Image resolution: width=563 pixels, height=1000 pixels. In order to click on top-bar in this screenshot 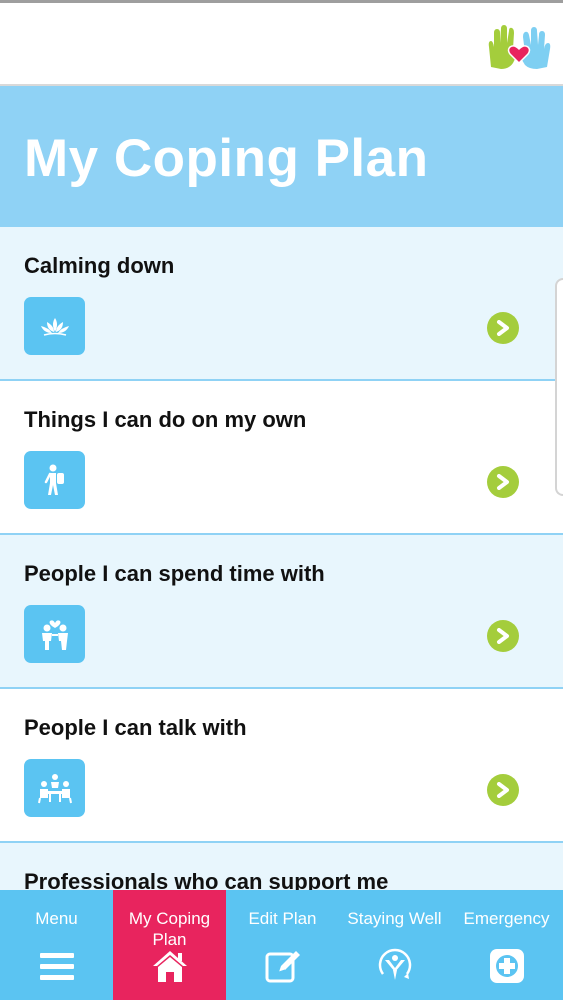, I will do `click(281, 43)`.